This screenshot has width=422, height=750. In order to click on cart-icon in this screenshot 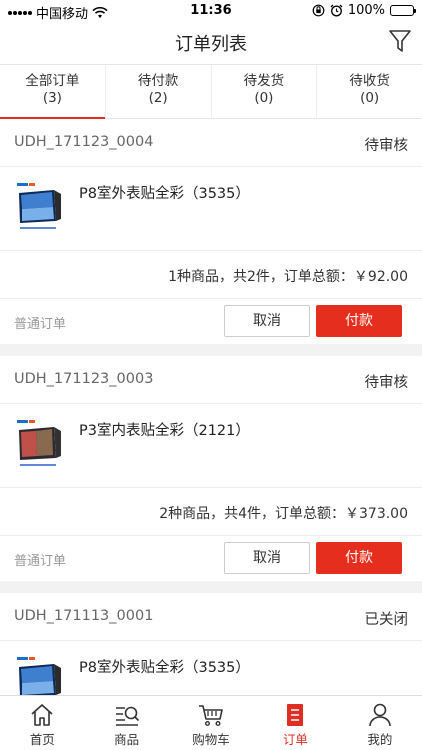, I will do `click(211, 716)`.